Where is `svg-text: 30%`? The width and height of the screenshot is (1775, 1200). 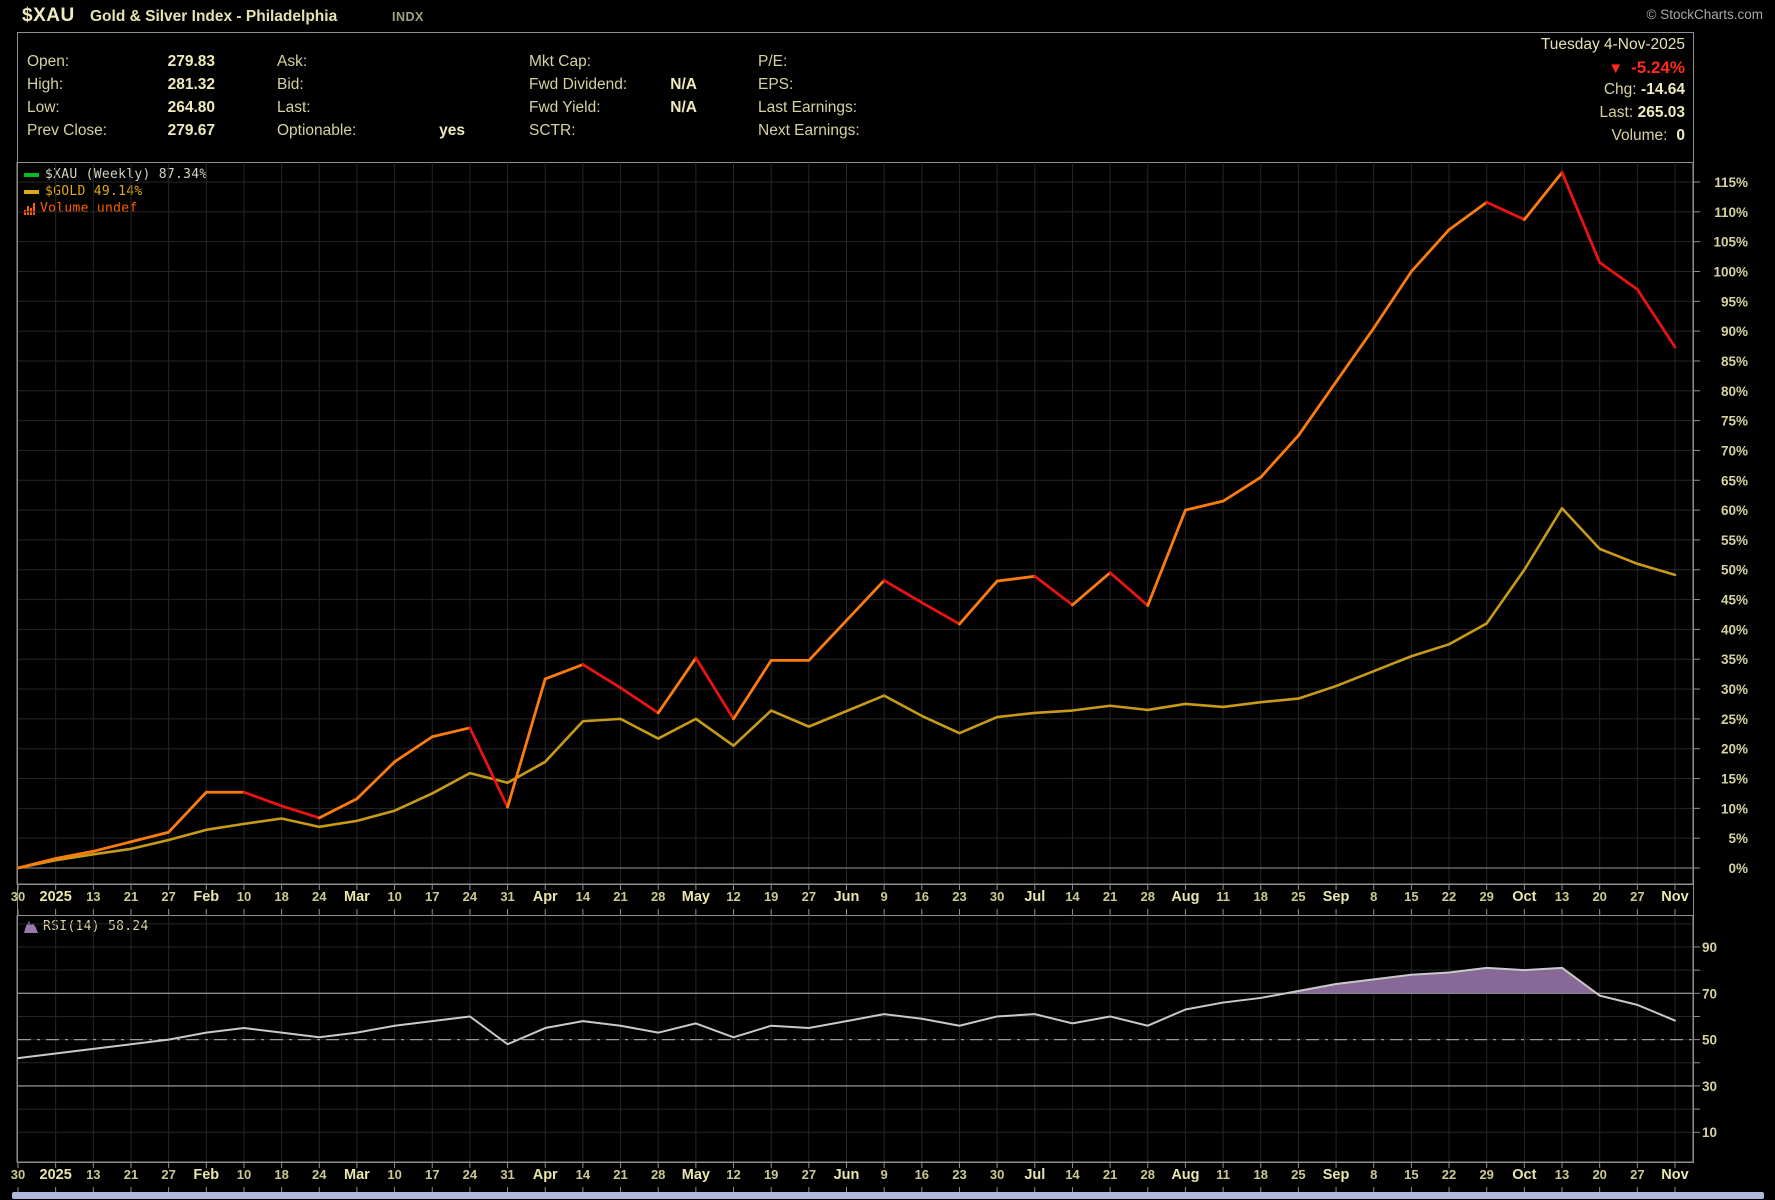
svg-text: 30% is located at coordinates (1734, 689).